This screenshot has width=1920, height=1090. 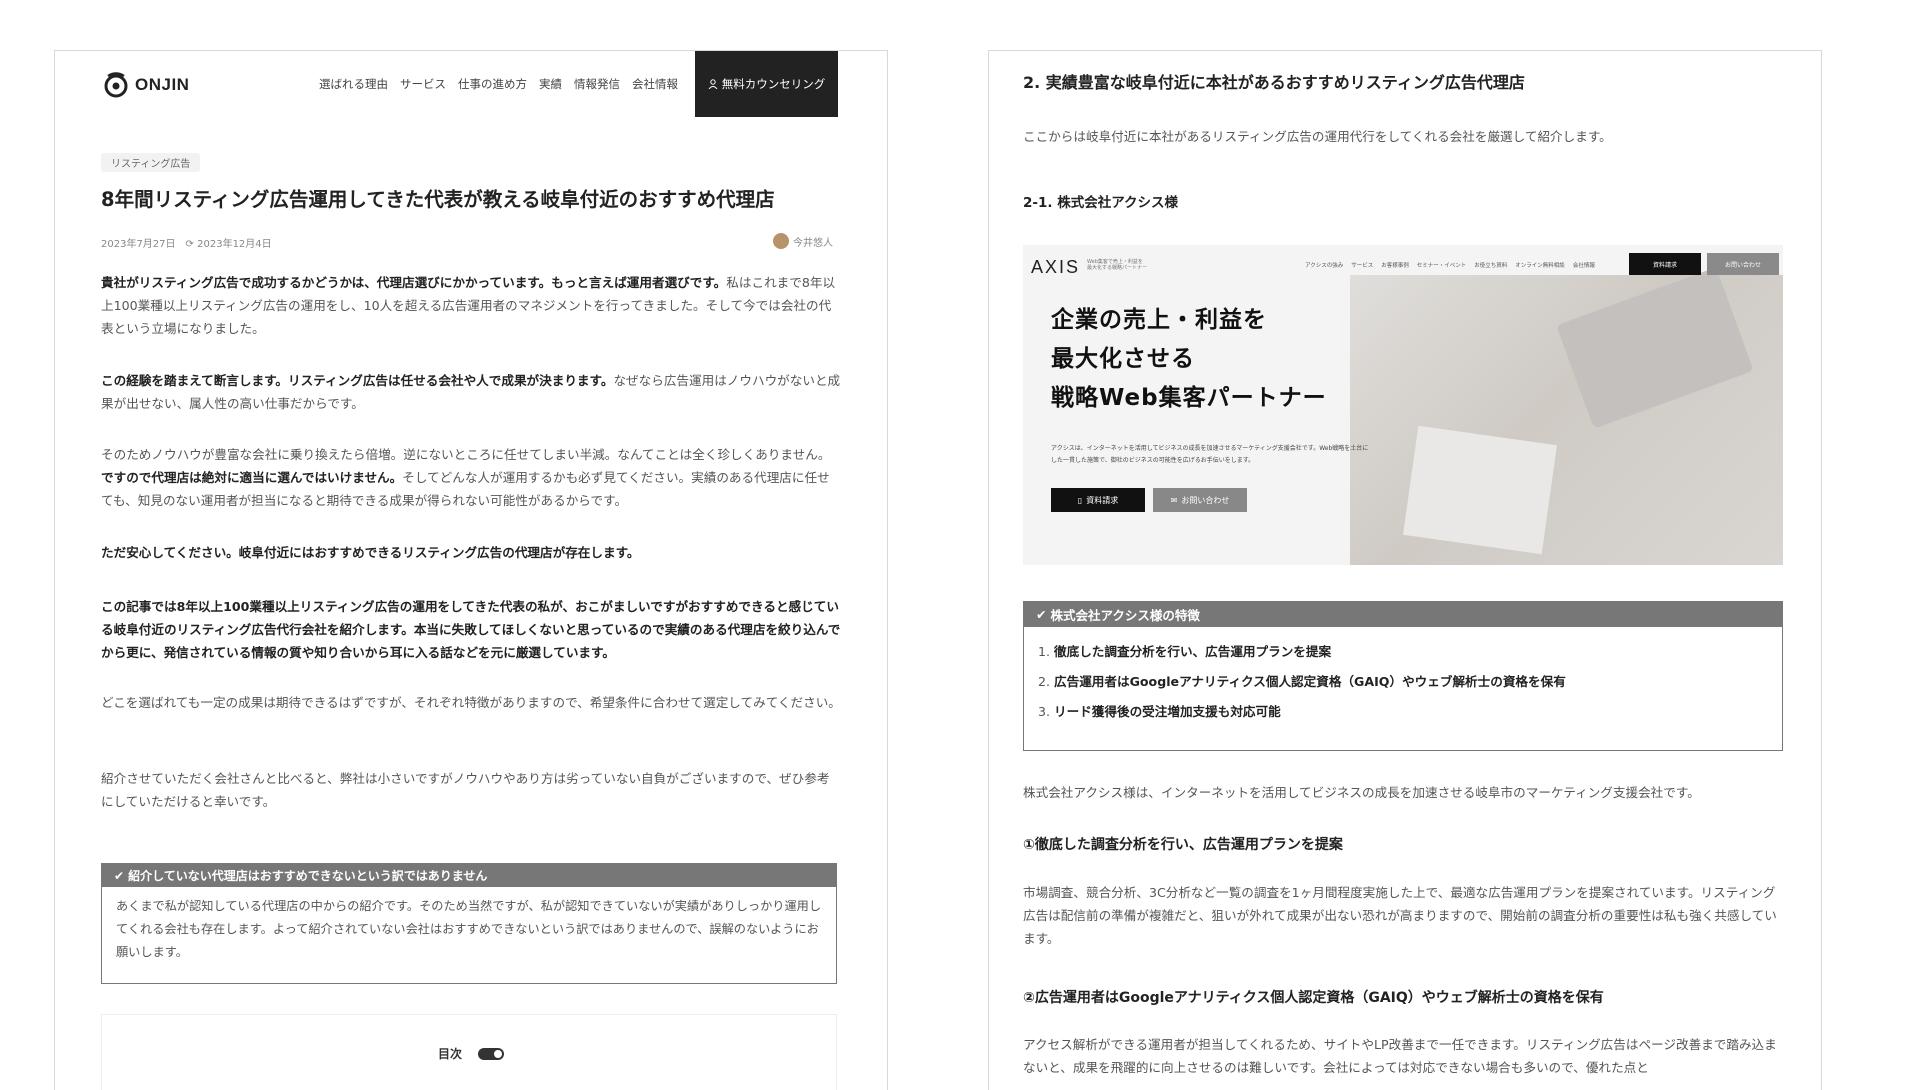 What do you see at coordinates (813, 243) in the screenshot?
I see `author-name: 今井悠人` at bounding box center [813, 243].